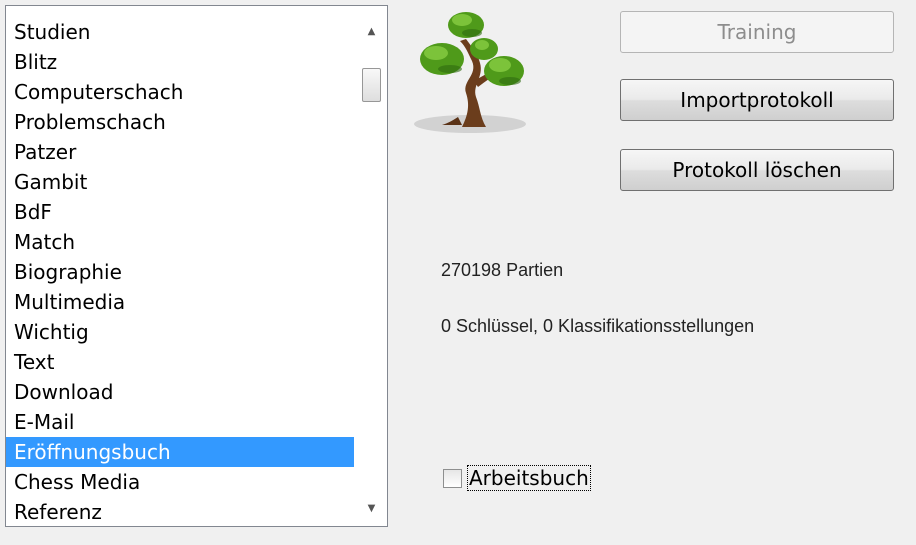 The width and height of the screenshot is (916, 545). What do you see at coordinates (180, 212) in the screenshot?
I see `list-item: BdF` at bounding box center [180, 212].